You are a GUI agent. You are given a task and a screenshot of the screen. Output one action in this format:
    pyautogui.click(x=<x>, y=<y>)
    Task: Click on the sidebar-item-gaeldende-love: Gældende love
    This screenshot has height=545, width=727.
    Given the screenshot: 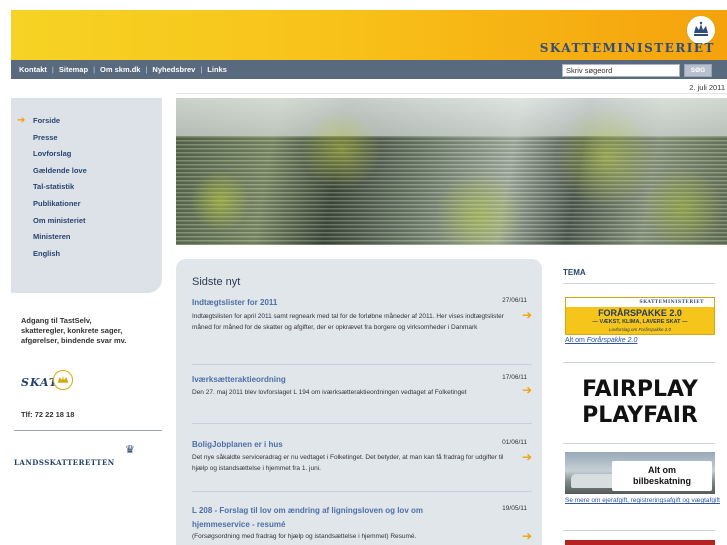 What is the action you would take?
    pyautogui.click(x=60, y=174)
    